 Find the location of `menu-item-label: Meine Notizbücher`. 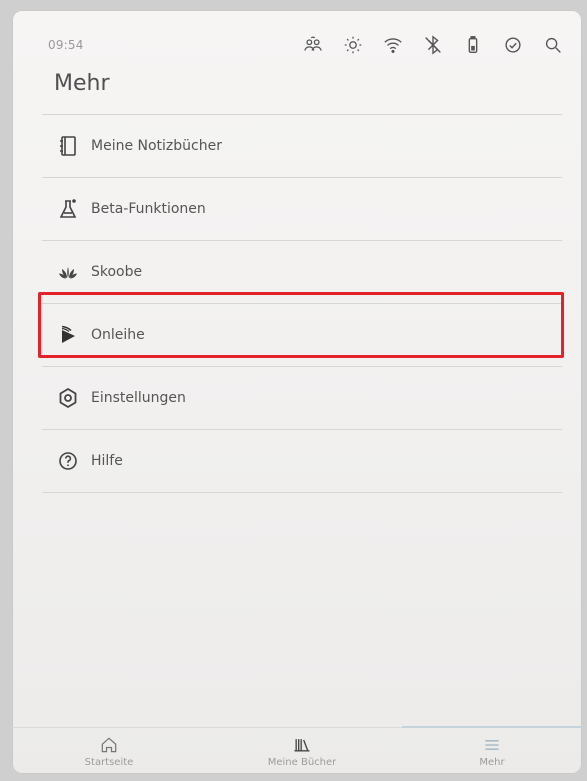

menu-item-label: Meine Notizbücher is located at coordinates (156, 146).